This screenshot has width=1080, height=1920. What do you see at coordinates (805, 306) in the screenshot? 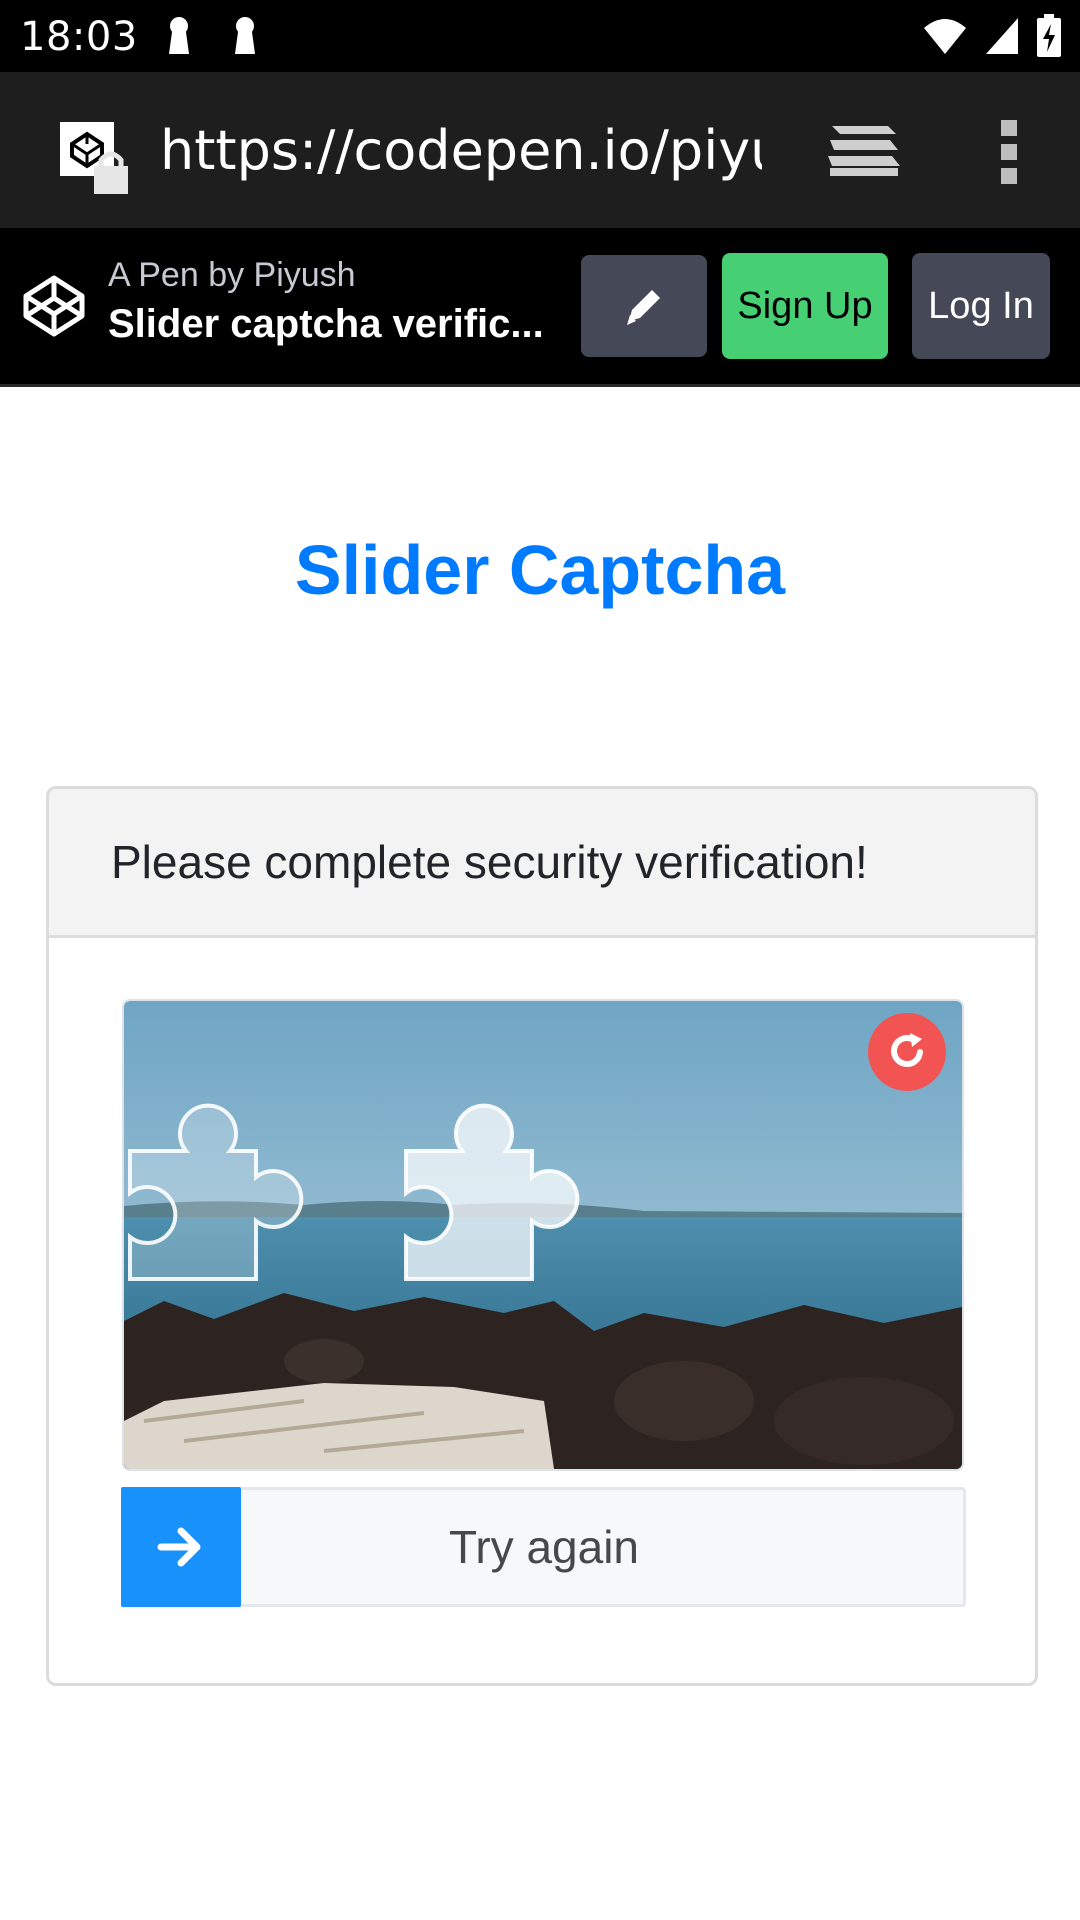
I see `sign-up-button: Sign Up` at bounding box center [805, 306].